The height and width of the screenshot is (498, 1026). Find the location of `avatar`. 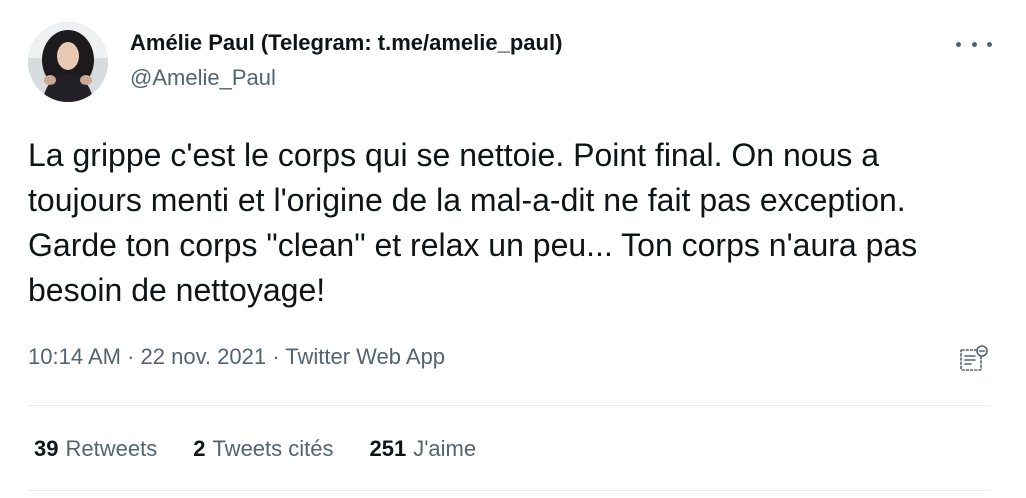

avatar is located at coordinates (68, 62).